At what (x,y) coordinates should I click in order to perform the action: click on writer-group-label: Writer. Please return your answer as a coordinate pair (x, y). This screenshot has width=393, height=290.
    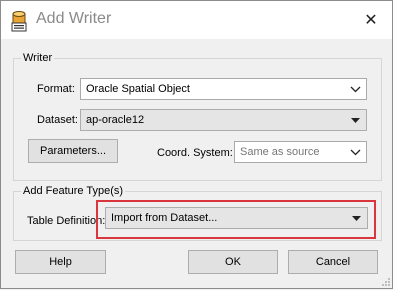
    Looking at the image, I should click on (38, 58).